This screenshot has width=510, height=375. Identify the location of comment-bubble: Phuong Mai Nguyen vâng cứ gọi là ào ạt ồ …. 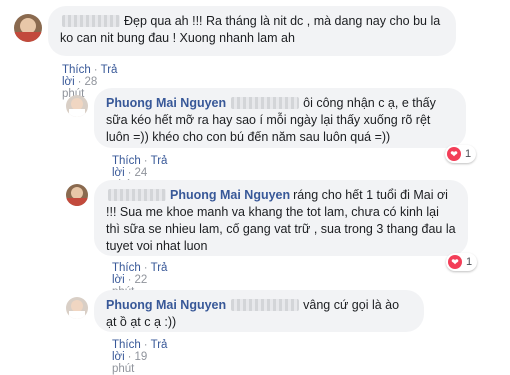
(259, 311).